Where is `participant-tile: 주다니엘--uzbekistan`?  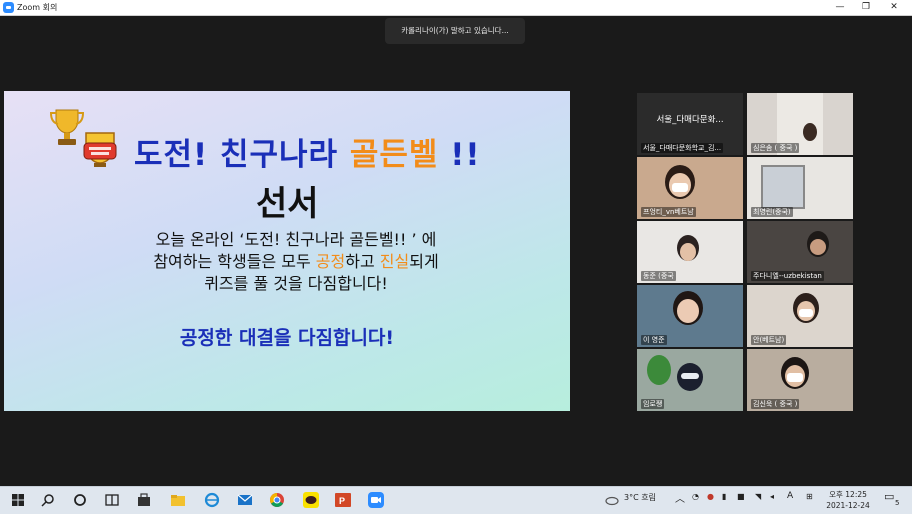
participant-tile: 주다니엘--uzbekistan is located at coordinates (800, 252).